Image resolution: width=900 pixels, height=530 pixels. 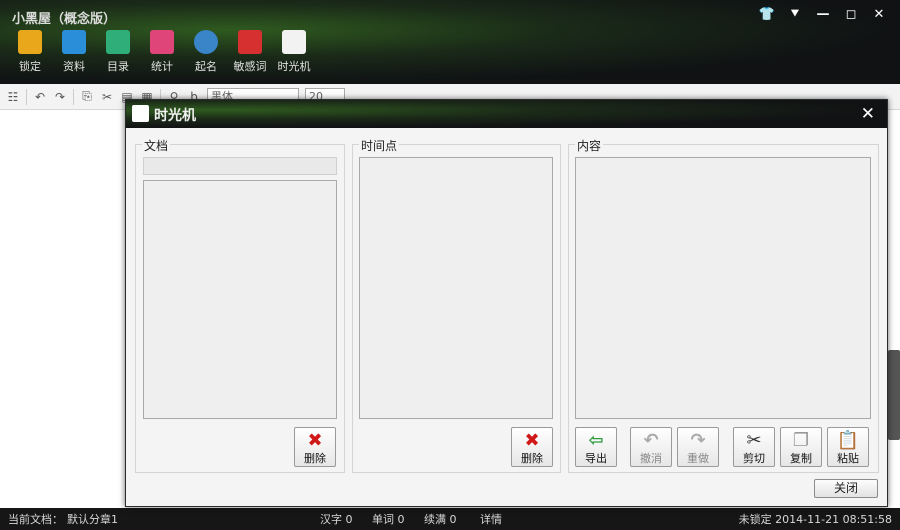 I want to click on dialog-title: 时光机, so click(x=175, y=116).